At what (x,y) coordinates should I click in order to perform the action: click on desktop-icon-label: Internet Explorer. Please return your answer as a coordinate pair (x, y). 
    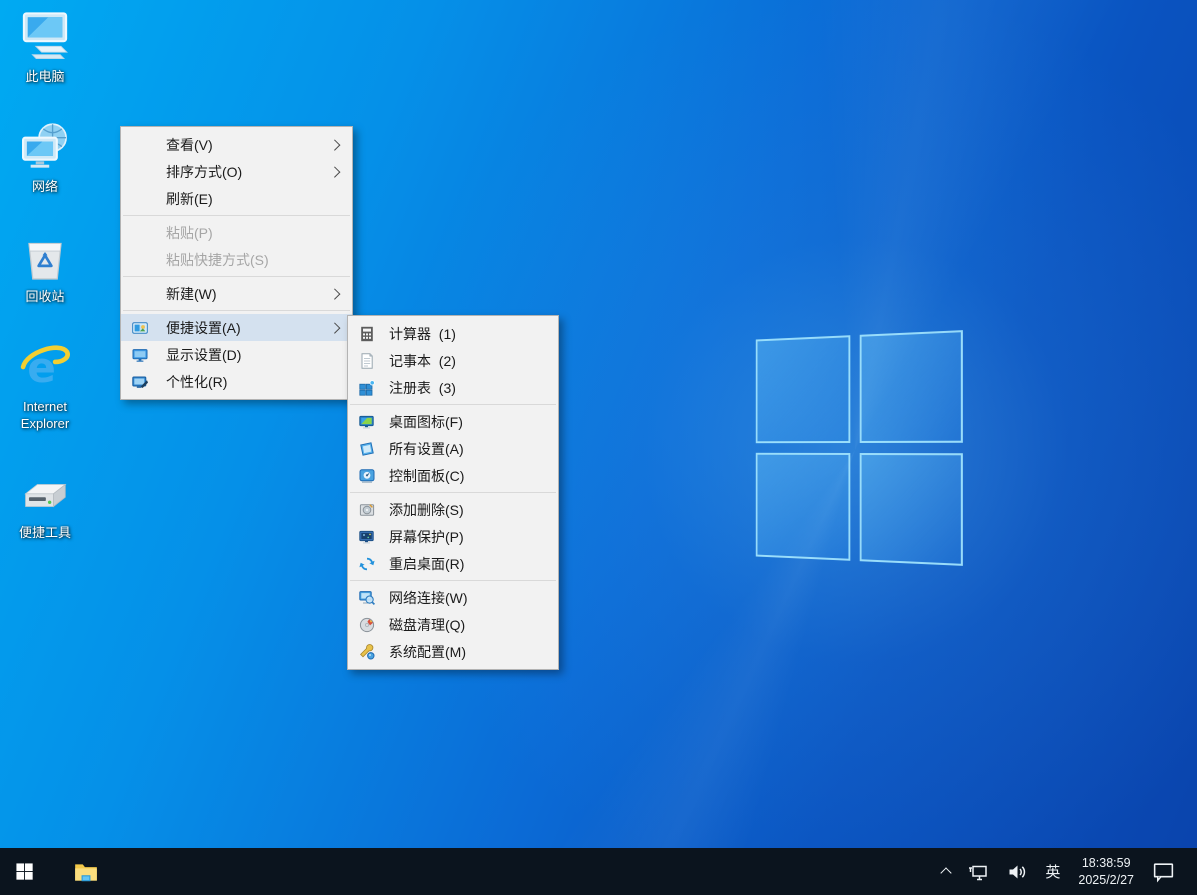
    Looking at the image, I should click on (45, 414).